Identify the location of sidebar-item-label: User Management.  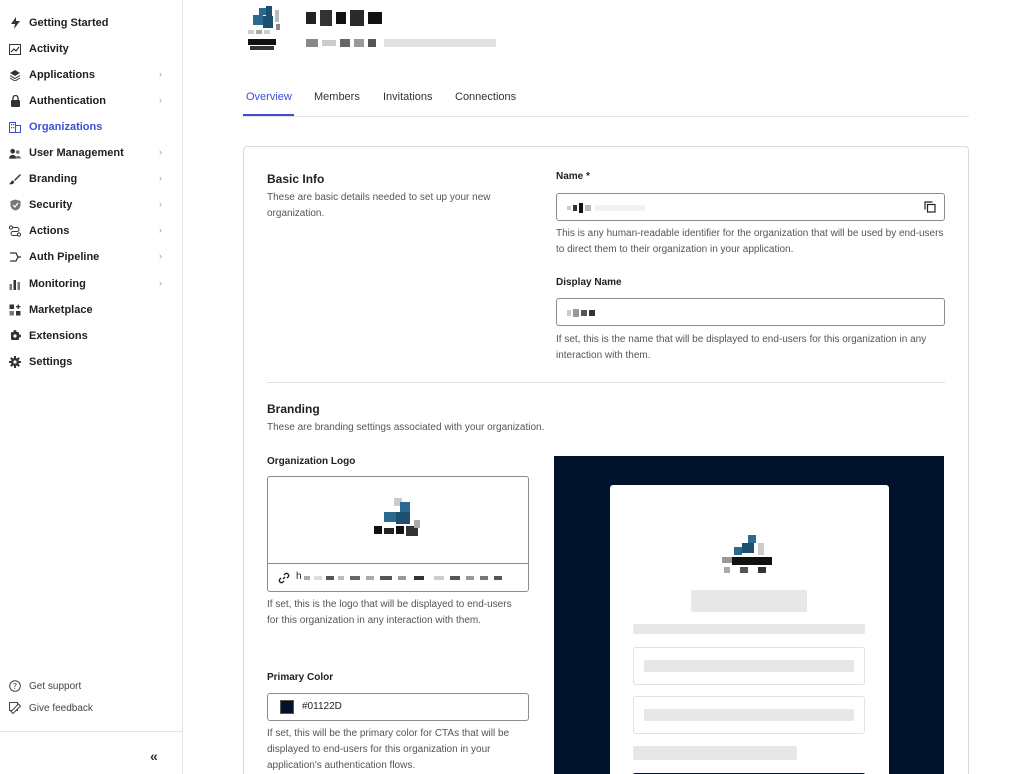
(76, 153).